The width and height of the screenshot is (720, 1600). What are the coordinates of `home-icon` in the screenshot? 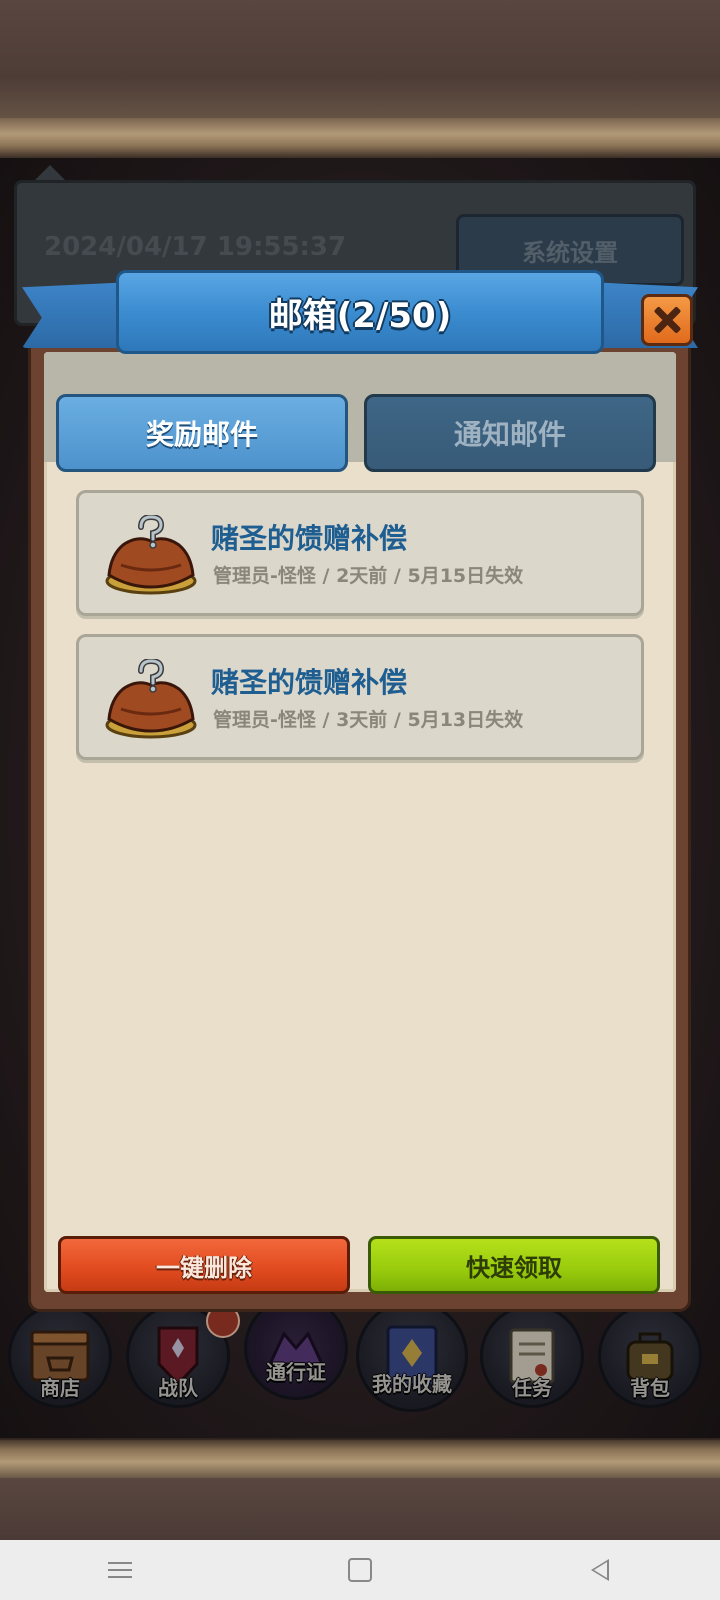 It's located at (360, 1570).